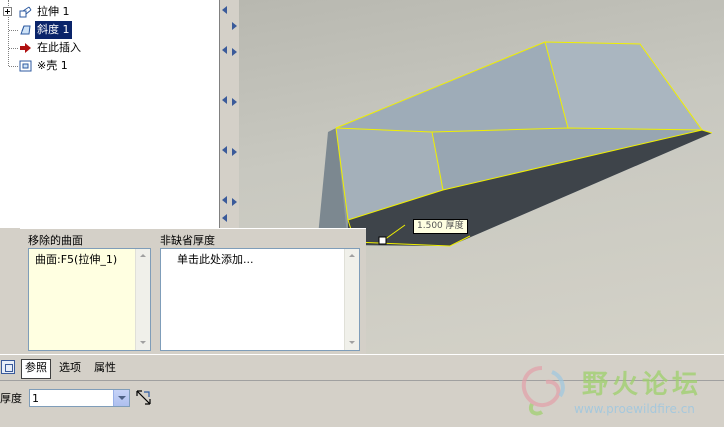  Describe the element at coordinates (8, 367) in the screenshot. I see `panel-toggle-icon` at that location.